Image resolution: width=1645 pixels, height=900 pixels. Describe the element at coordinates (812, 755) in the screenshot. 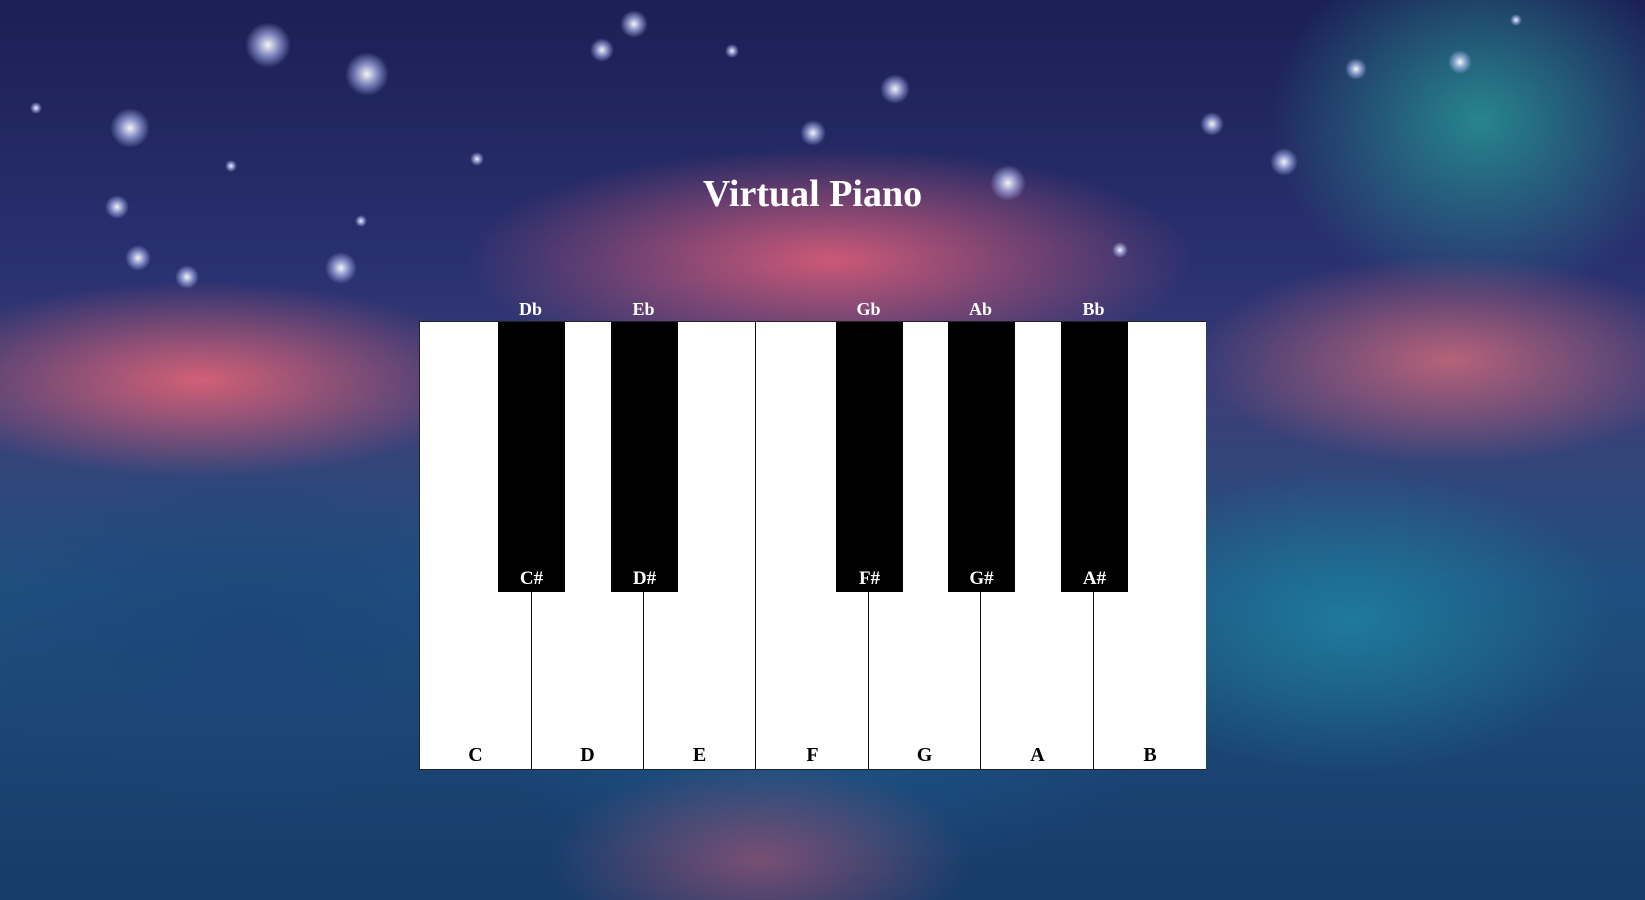

I see `key-label-f: F` at that location.